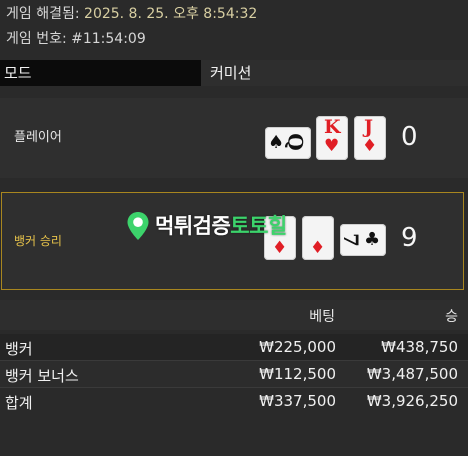 The width and height of the screenshot is (468, 456). I want to click on player-card-3: J ♦, so click(370, 138).